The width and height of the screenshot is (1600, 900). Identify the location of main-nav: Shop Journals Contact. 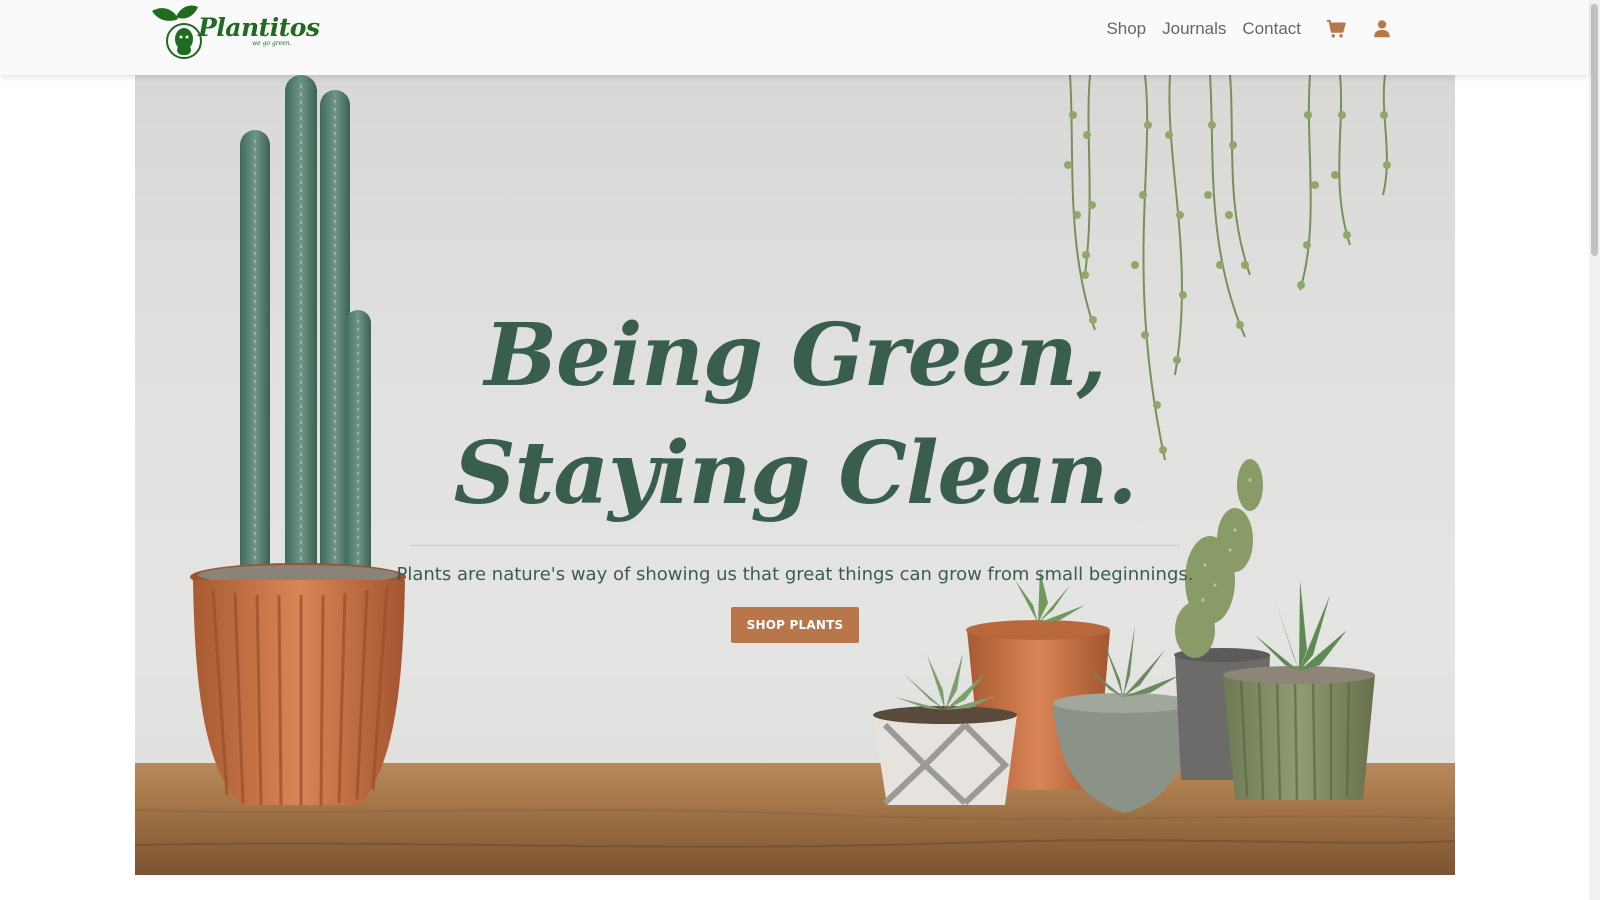
(1241, 29).